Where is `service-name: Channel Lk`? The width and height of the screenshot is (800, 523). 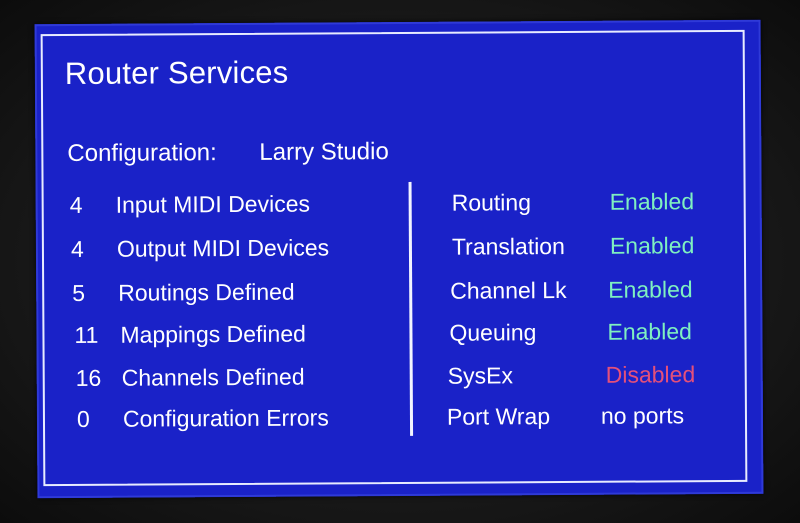 service-name: Channel Lk is located at coordinates (508, 290).